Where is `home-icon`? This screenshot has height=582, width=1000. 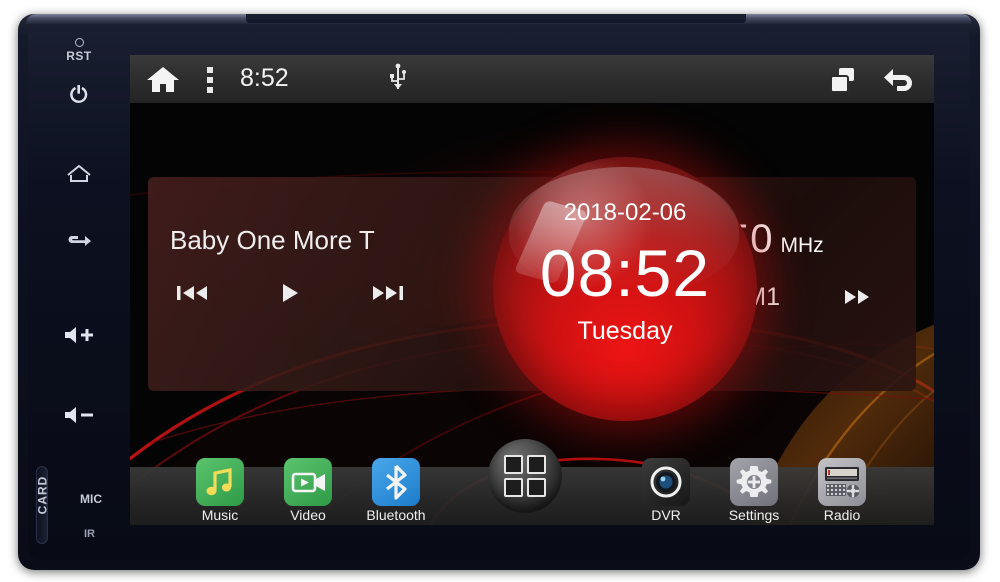 home-icon is located at coordinates (163, 79).